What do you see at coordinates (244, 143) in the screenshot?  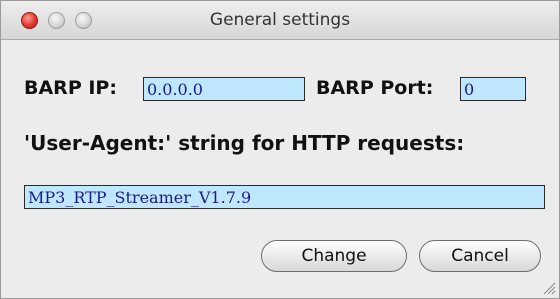 I see `user-agent-label: 'User-Agent:' string for HTTP requests:` at bounding box center [244, 143].